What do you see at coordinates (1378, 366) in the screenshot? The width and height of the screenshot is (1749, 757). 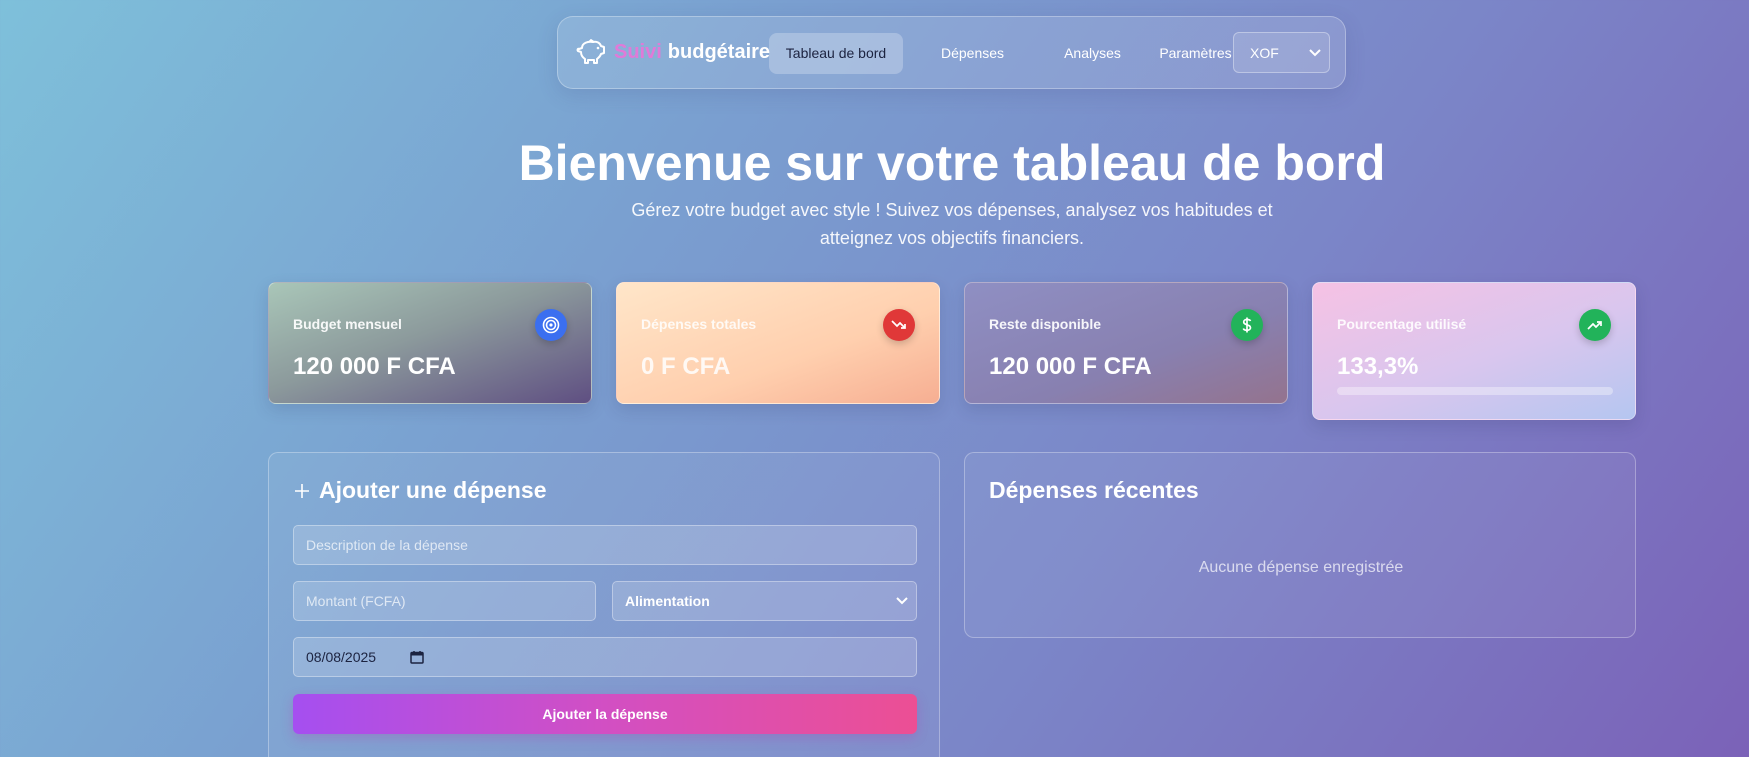 I see `stat-value: 133,3%` at bounding box center [1378, 366].